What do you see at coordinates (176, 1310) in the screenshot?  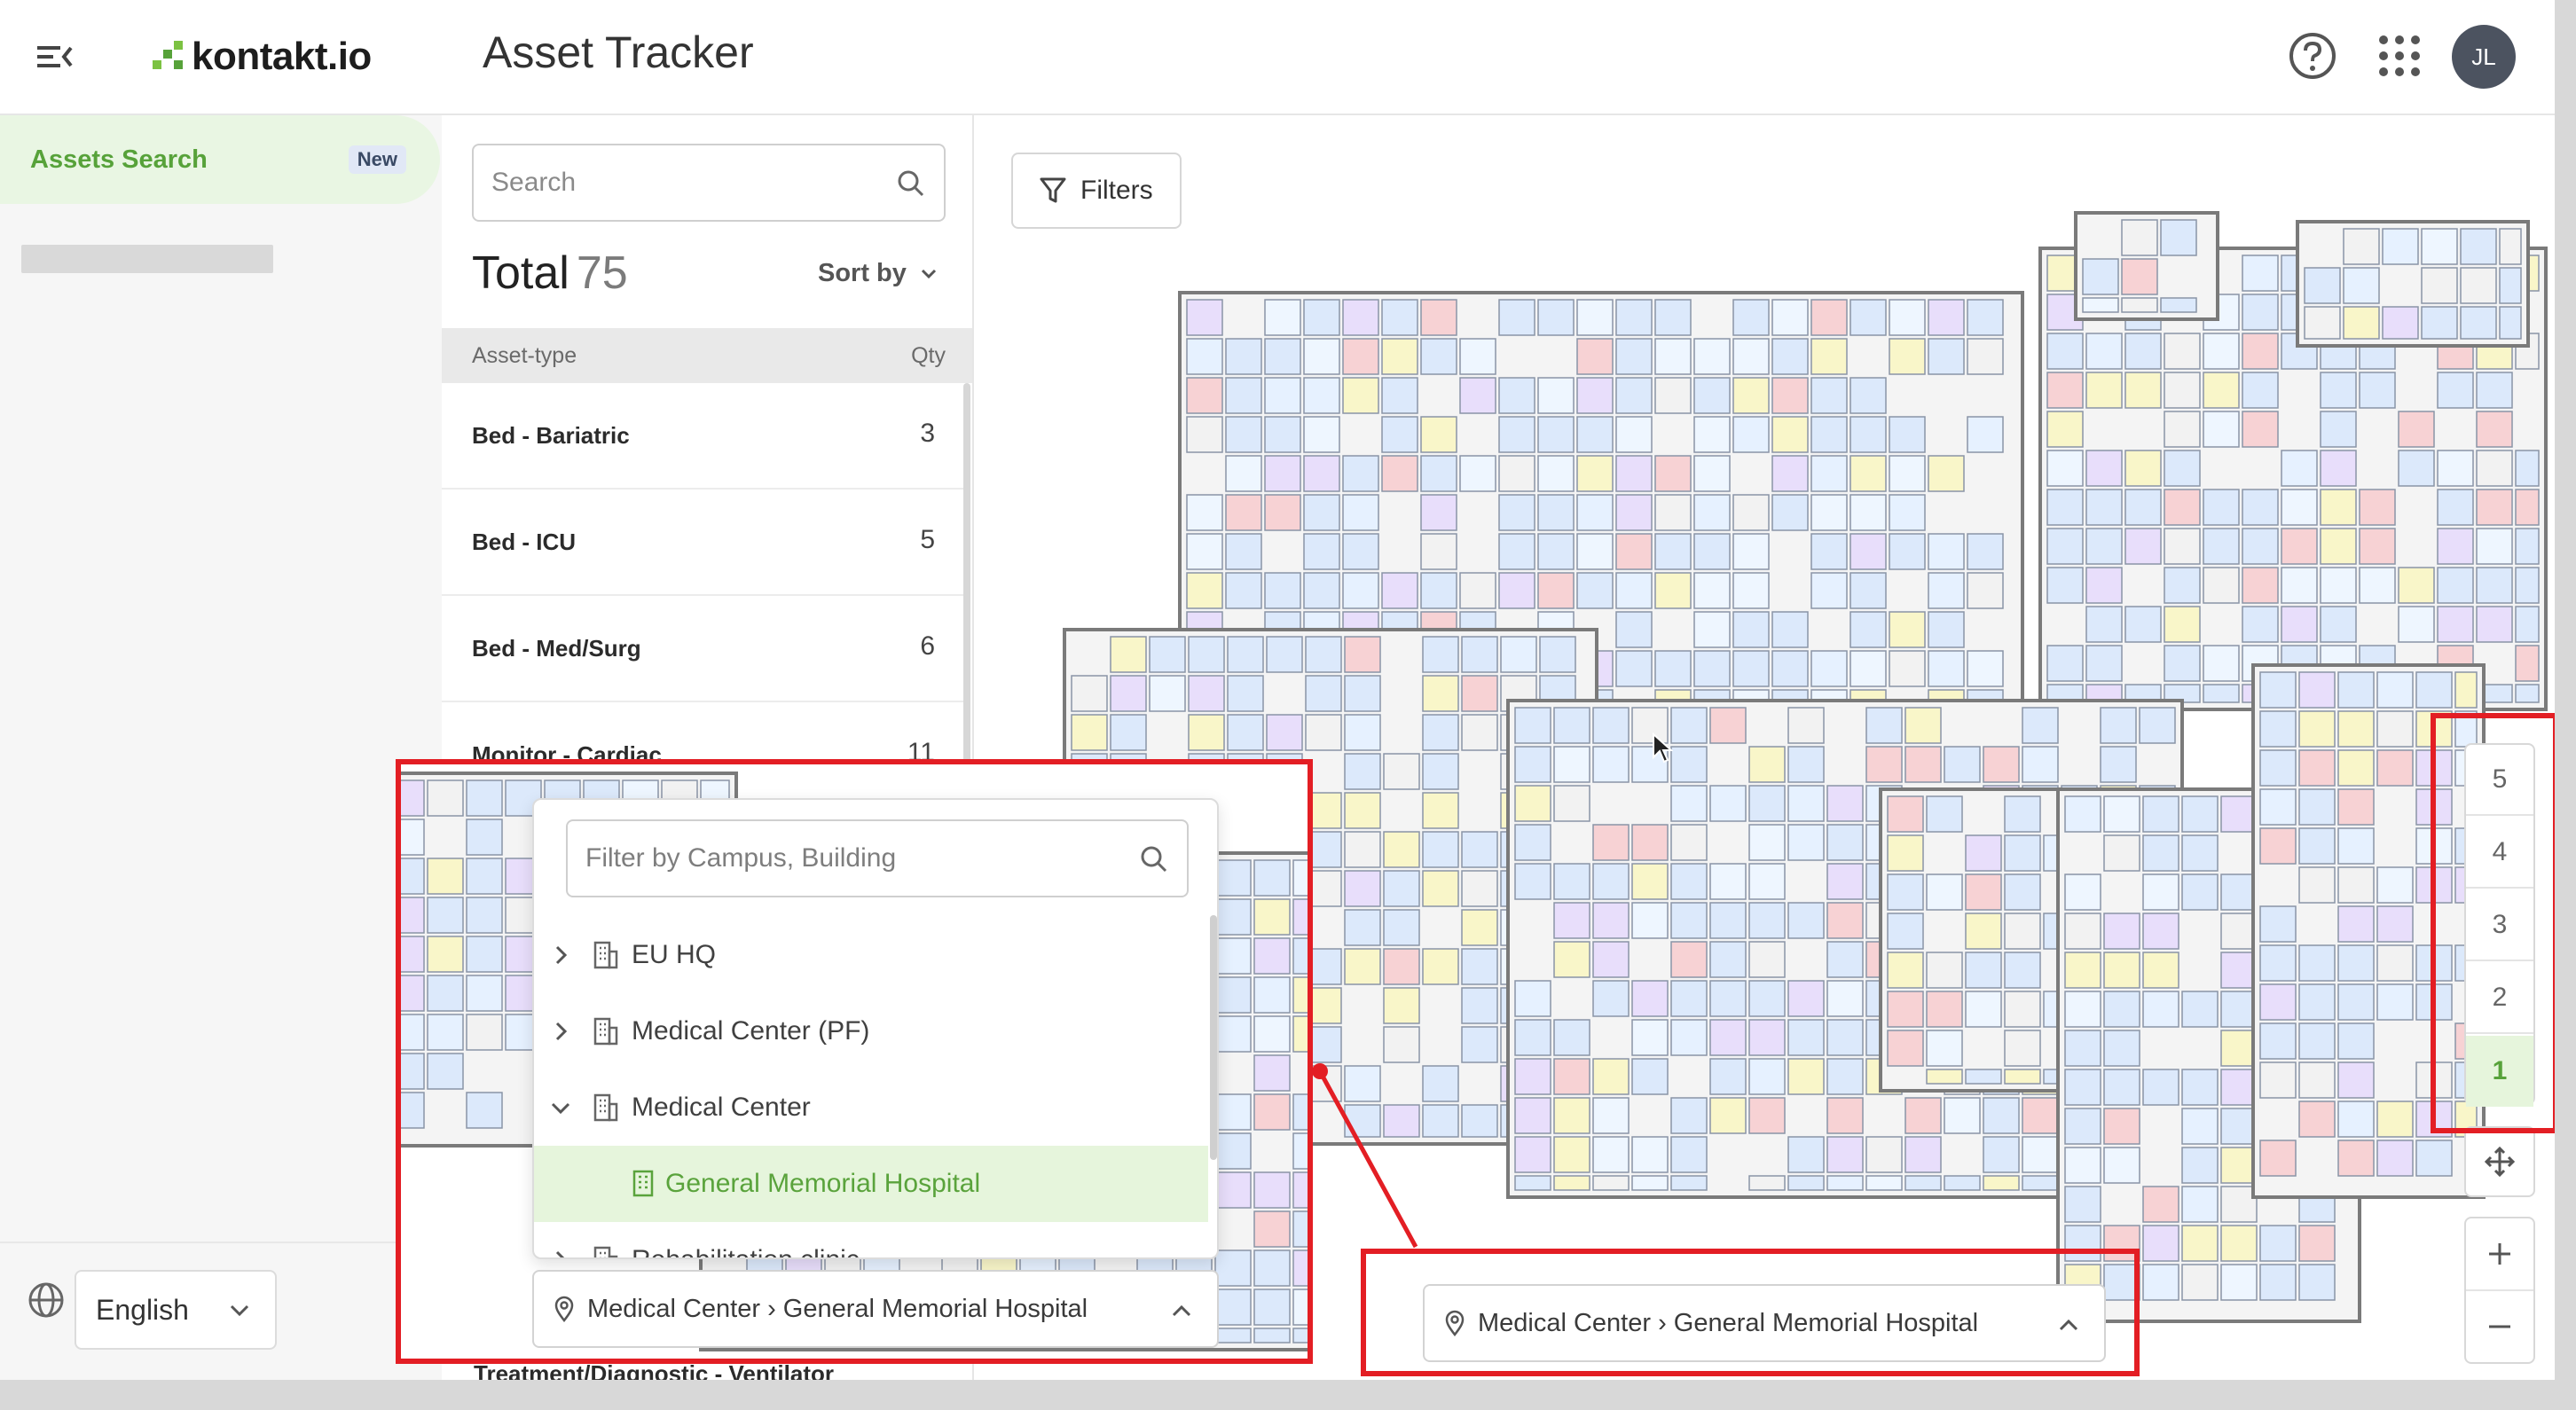 I see `language-select: English` at bounding box center [176, 1310].